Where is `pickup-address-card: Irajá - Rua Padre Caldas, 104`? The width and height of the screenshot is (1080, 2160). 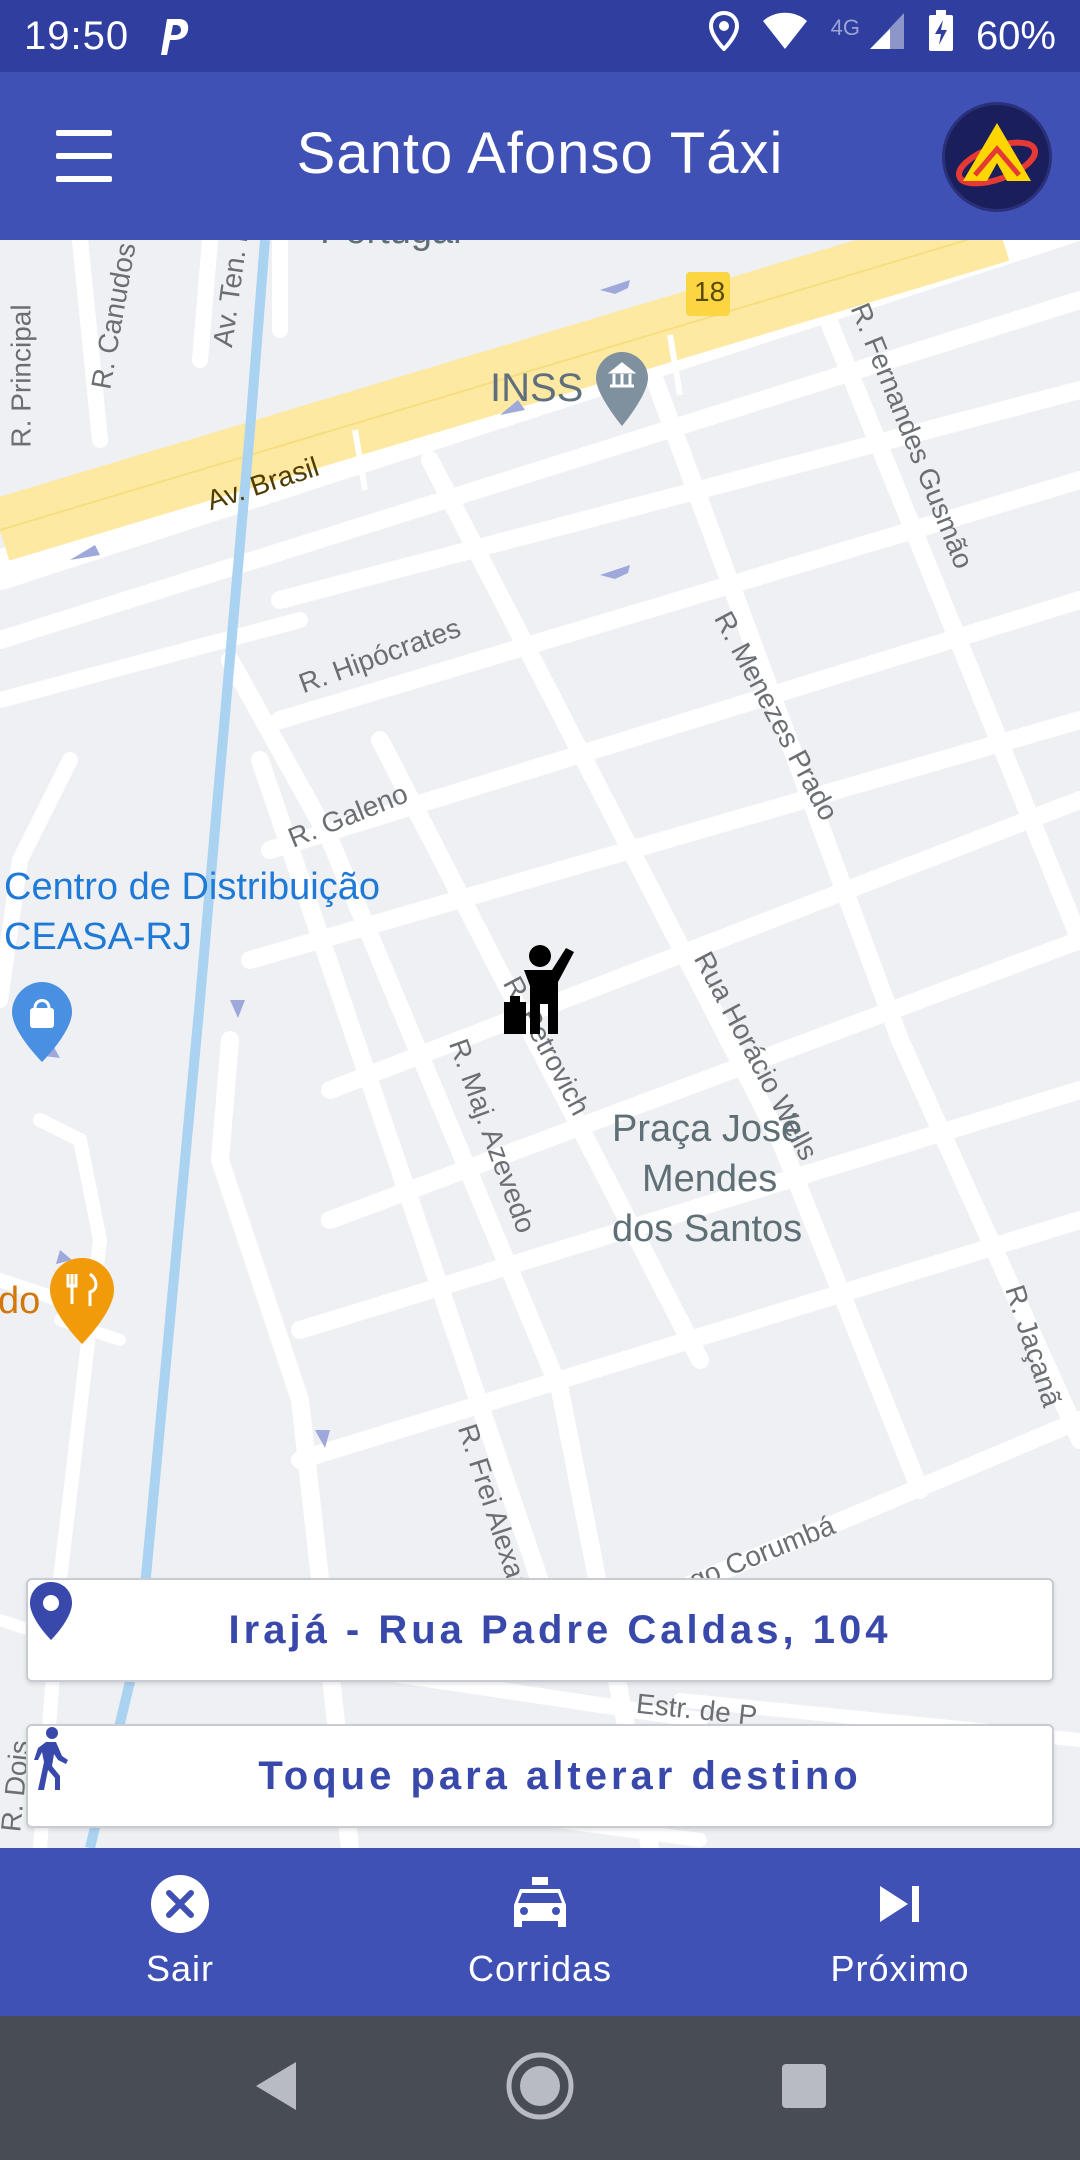
pickup-address-card: Irajá - Rua Padre Caldas, 104 is located at coordinates (540, 1630).